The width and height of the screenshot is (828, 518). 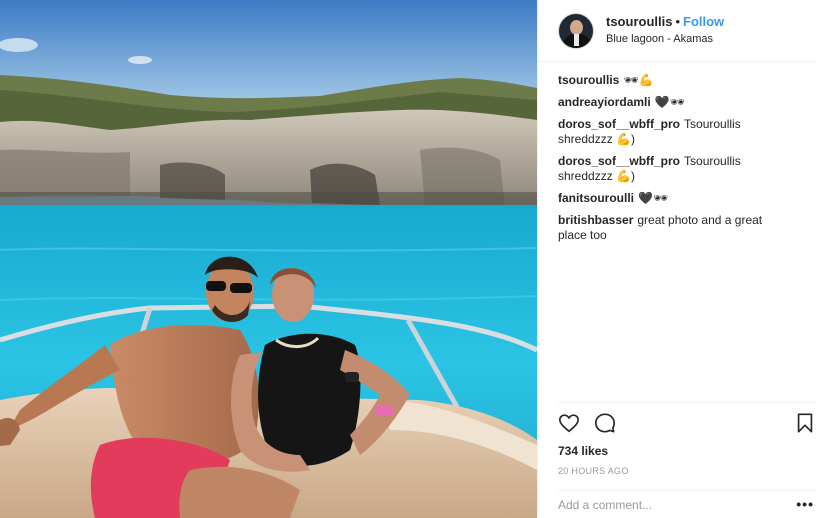 I want to click on comment-item: tsouroullis 🕶💪, so click(x=673, y=80).